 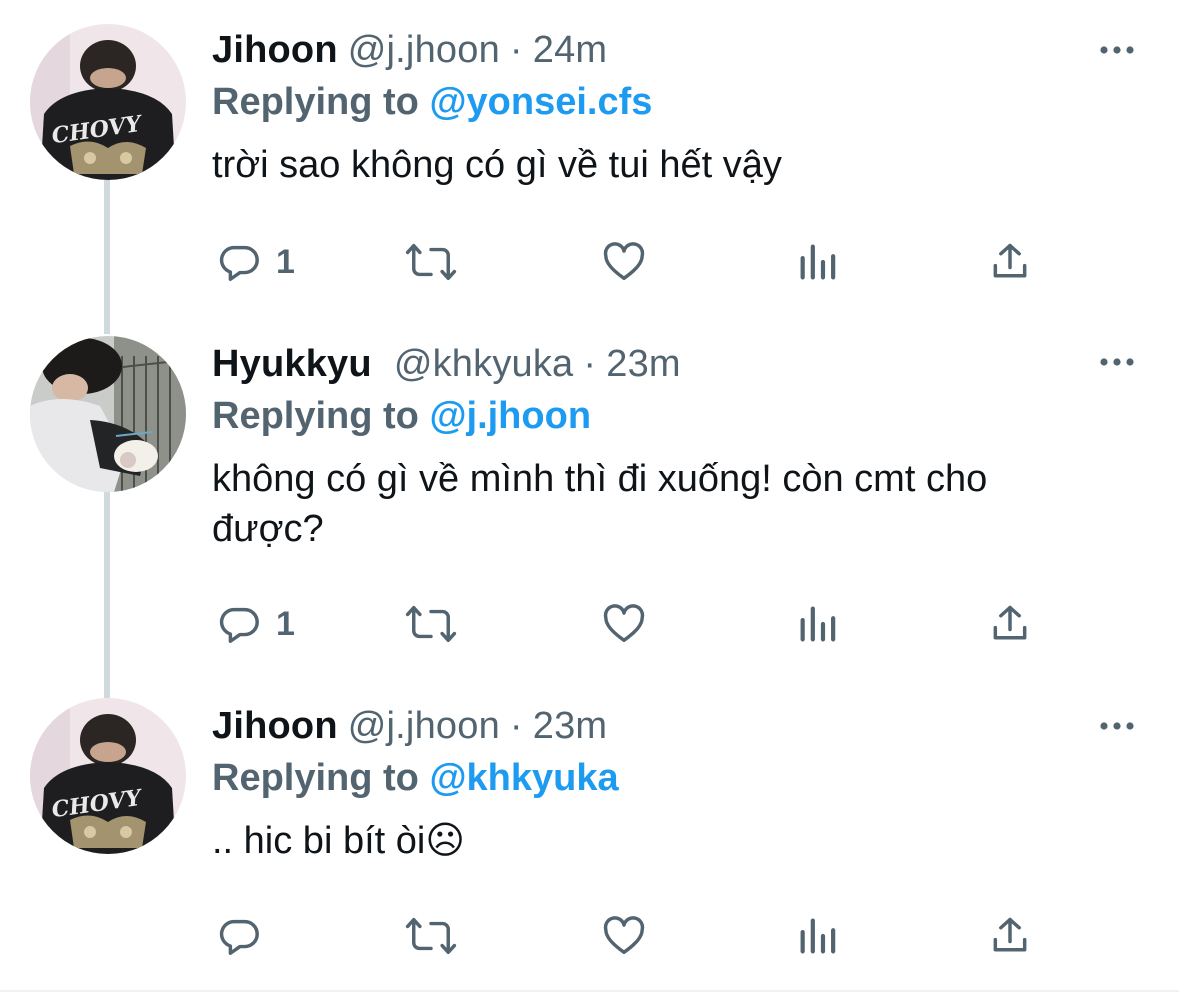 I want to click on replying-to-line: Replying to @khkyuka, so click(x=675, y=778).